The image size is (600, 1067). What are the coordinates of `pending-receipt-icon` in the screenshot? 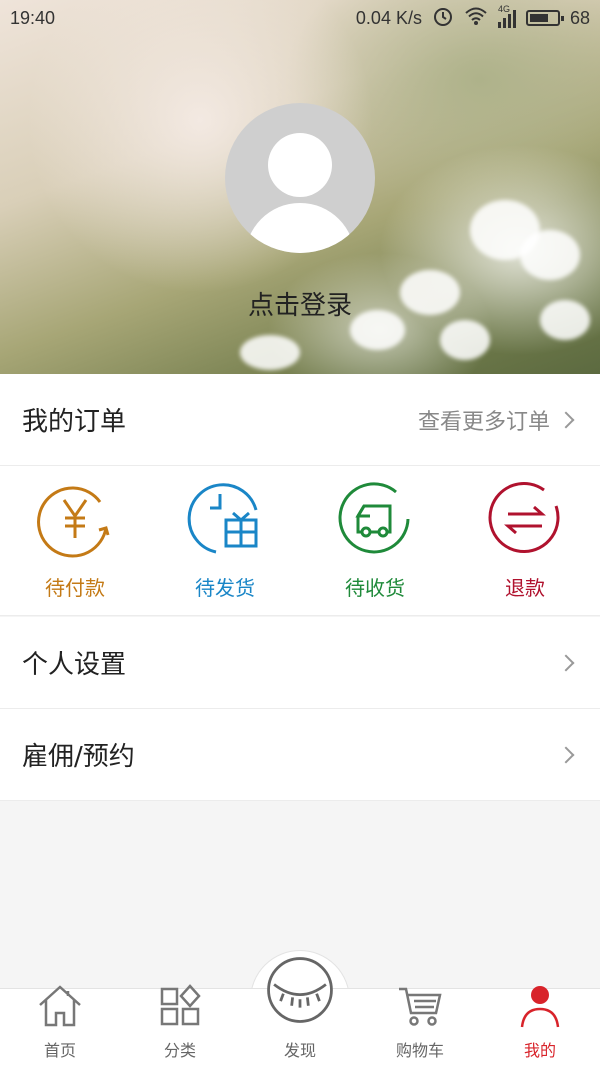 It's located at (375, 521).